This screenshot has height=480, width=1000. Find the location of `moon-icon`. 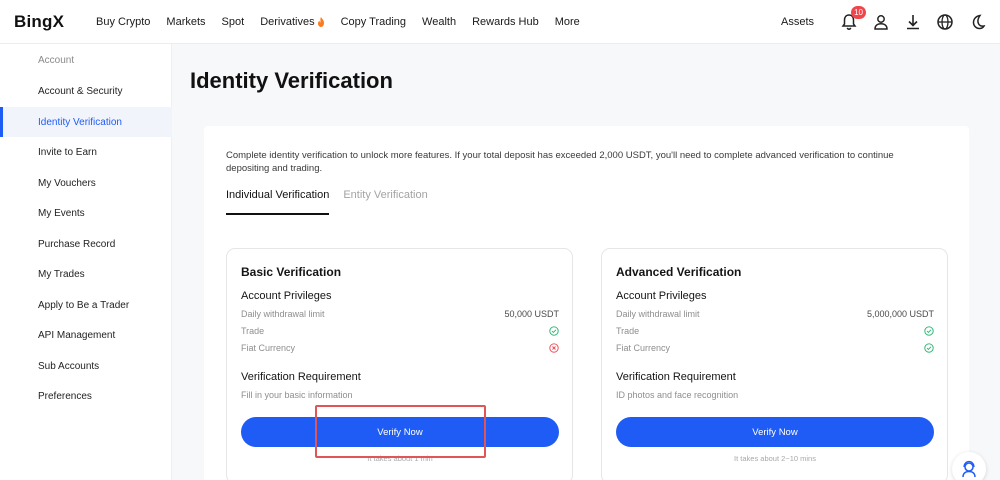

moon-icon is located at coordinates (979, 22).